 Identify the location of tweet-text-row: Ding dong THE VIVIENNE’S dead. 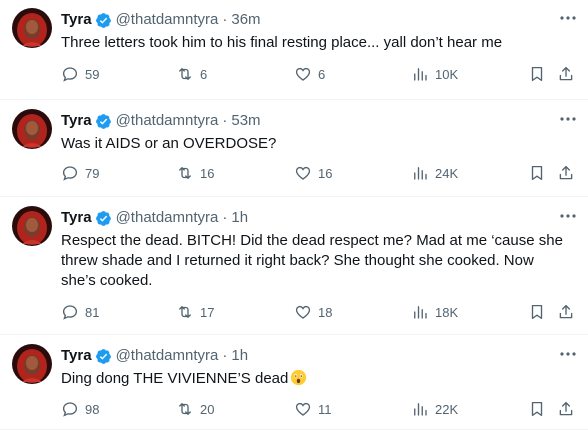
(316, 379).